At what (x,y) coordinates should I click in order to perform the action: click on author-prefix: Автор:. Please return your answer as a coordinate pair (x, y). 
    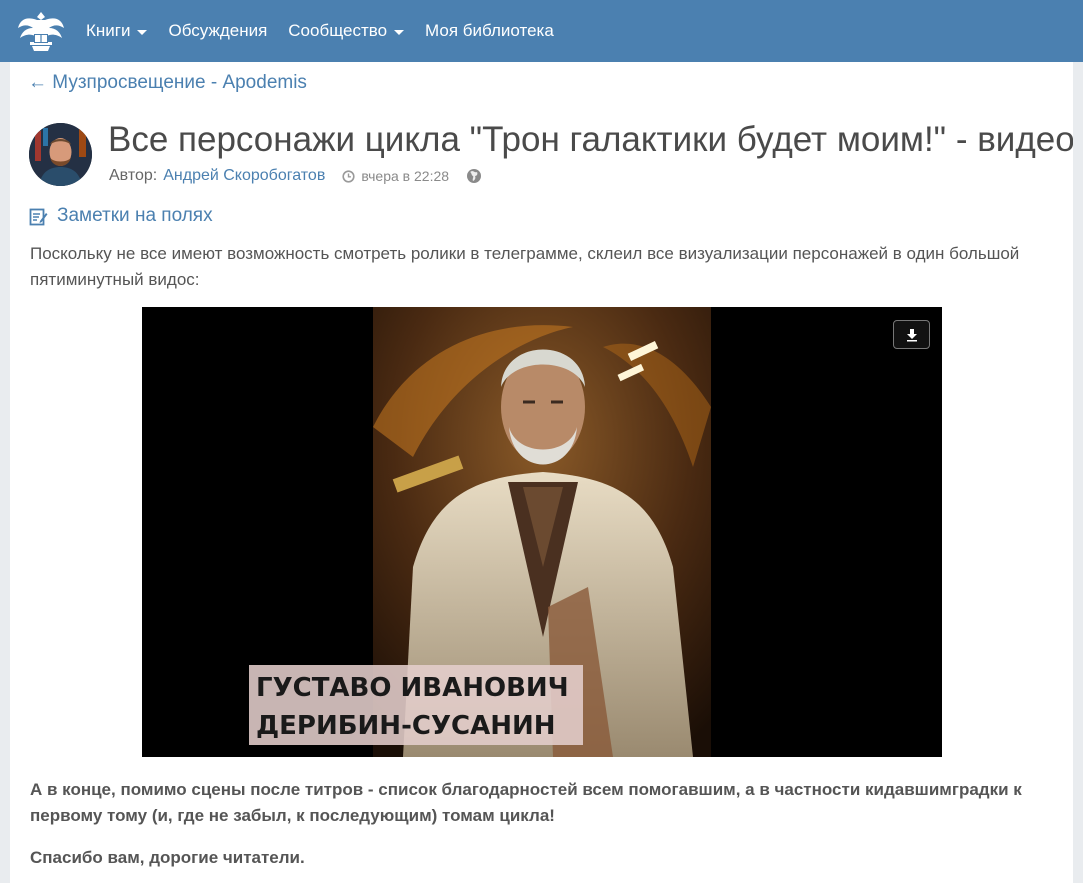
    Looking at the image, I should click on (133, 175).